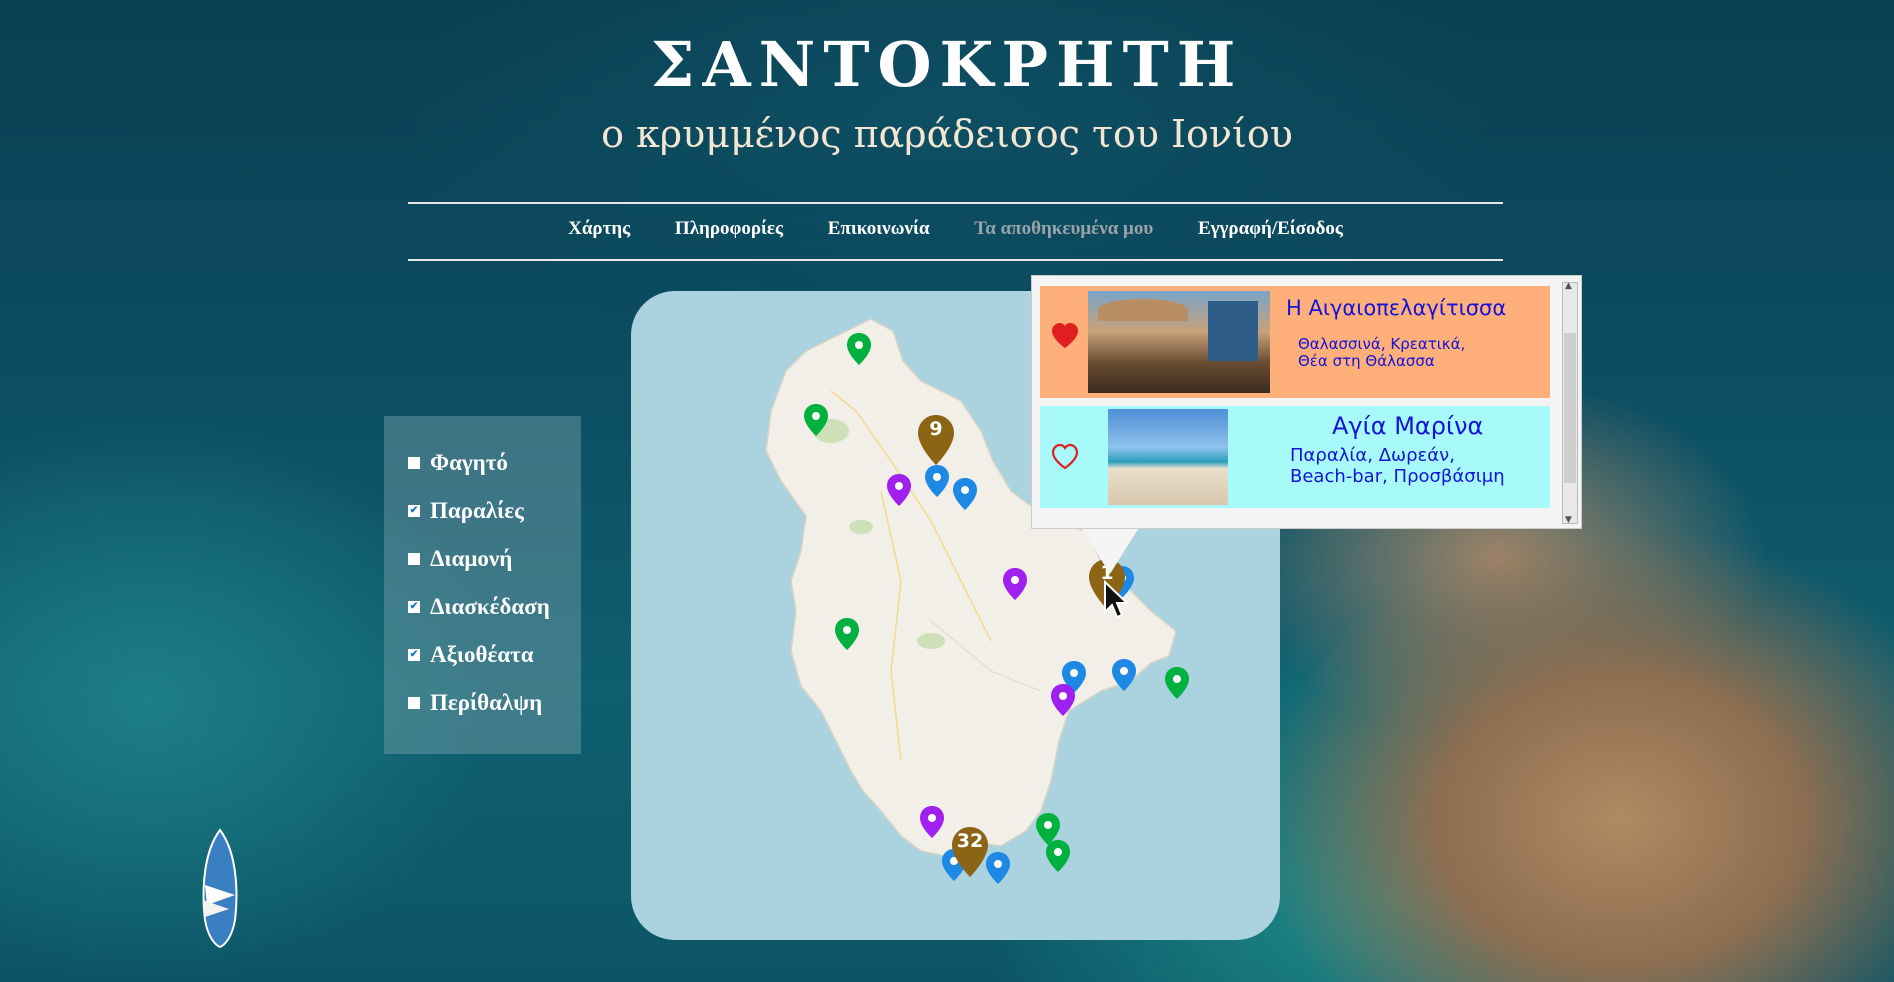 This screenshot has height=982, width=1894. Describe the element at coordinates (936, 440) in the screenshot. I see `cluster-marker: 9` at that location.